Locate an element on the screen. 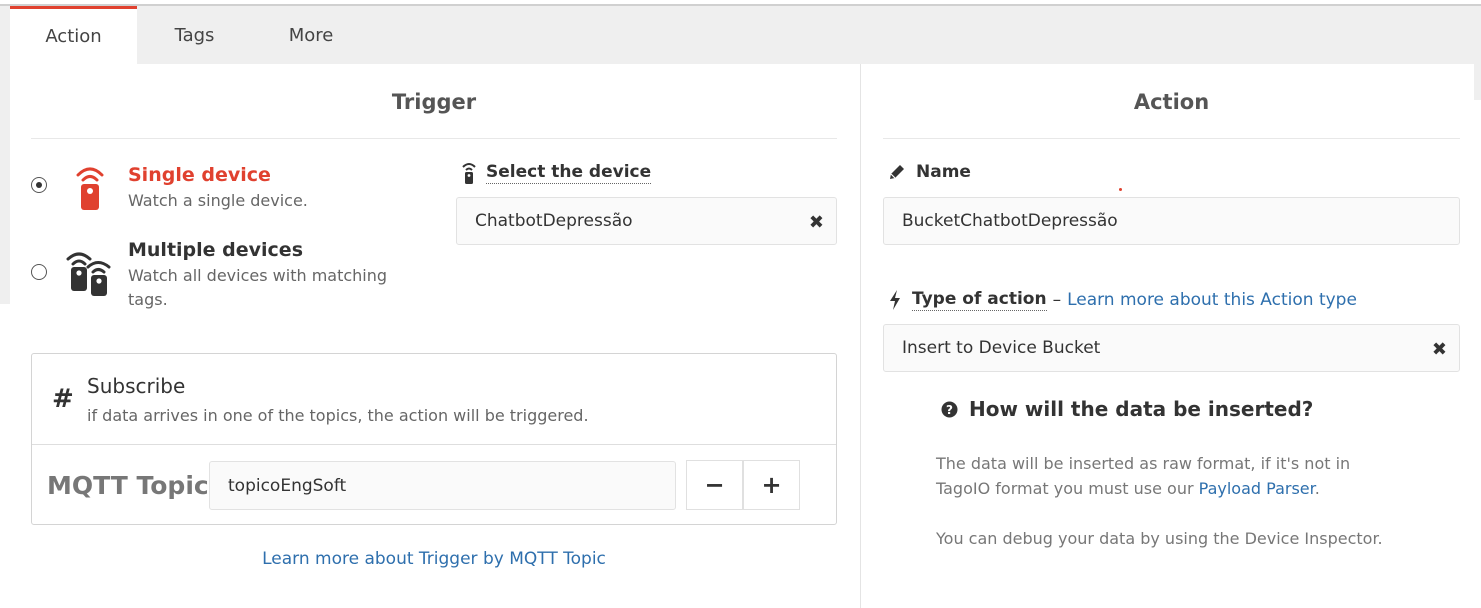 This screenshot has height=608, width=1481. learn-more-action-link: Learn more about this Action type is located at coordinates (1212, 300).